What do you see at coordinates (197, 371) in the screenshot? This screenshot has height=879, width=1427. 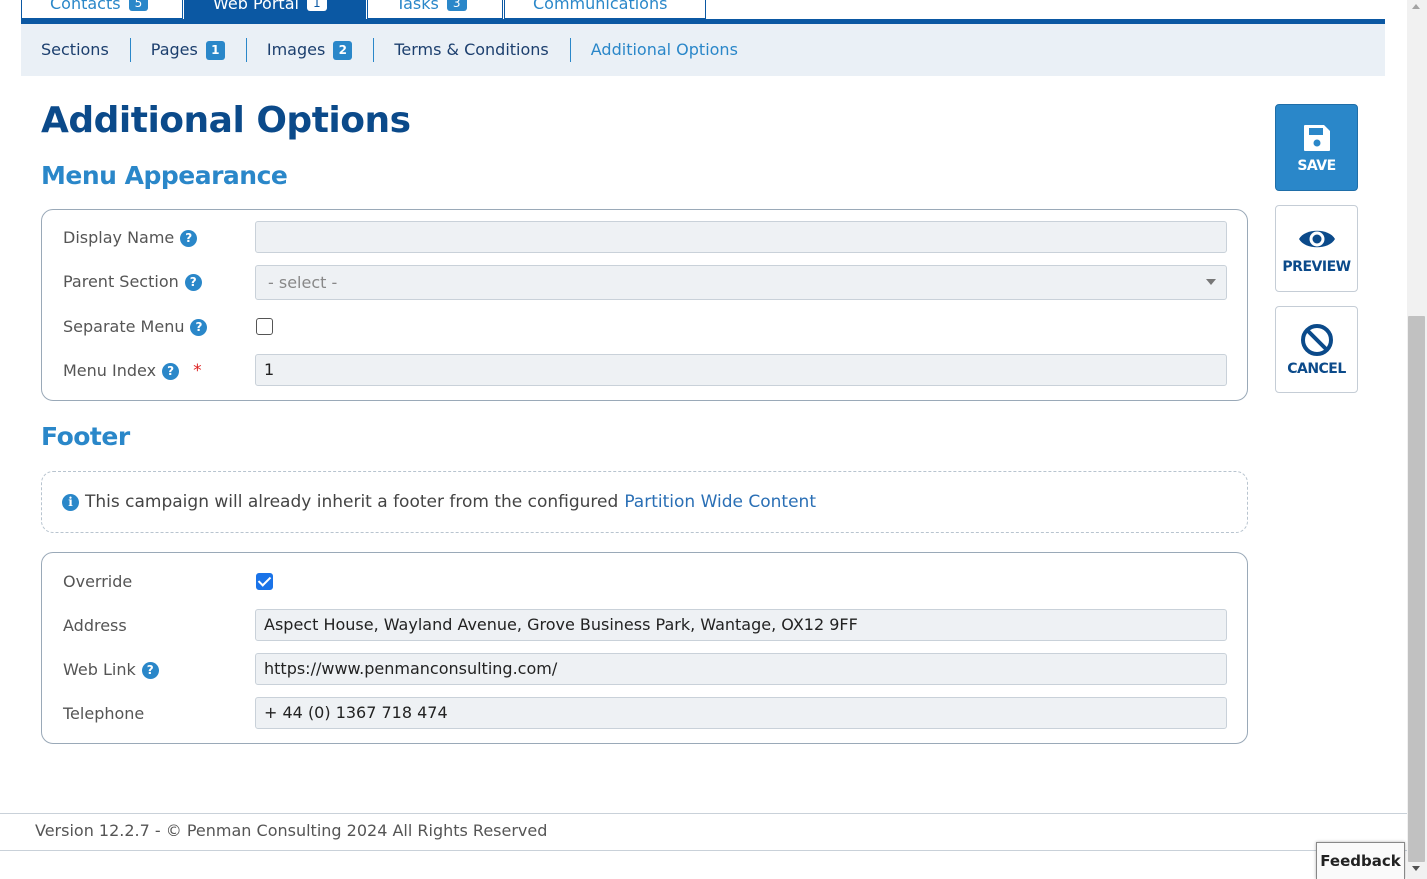 I see `required-marker: *` at bounding box center [197, 371].